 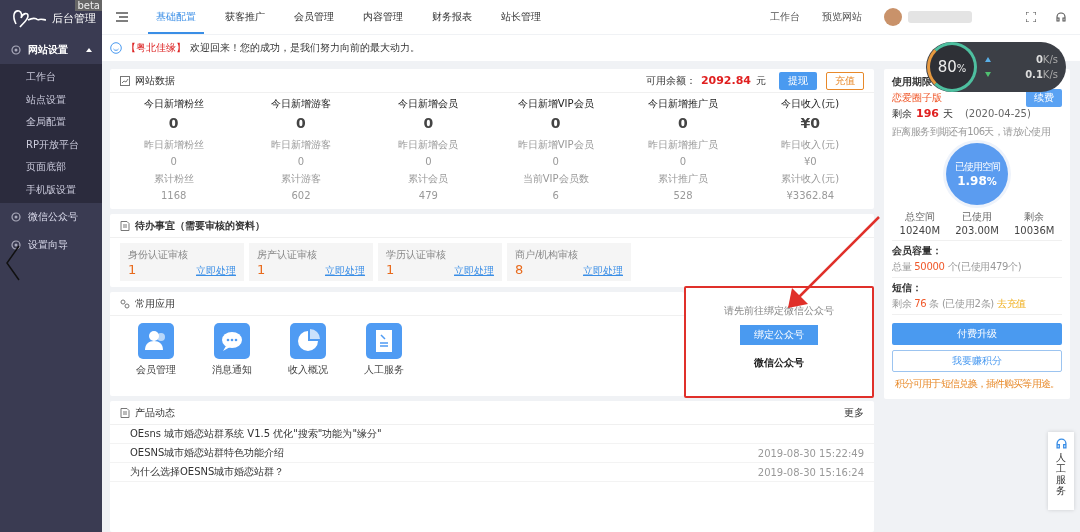 What do you see at coordinates (428, 179) in the screenshot?
I see `stat-text: 累计会员` at bounding box center [428, 179].